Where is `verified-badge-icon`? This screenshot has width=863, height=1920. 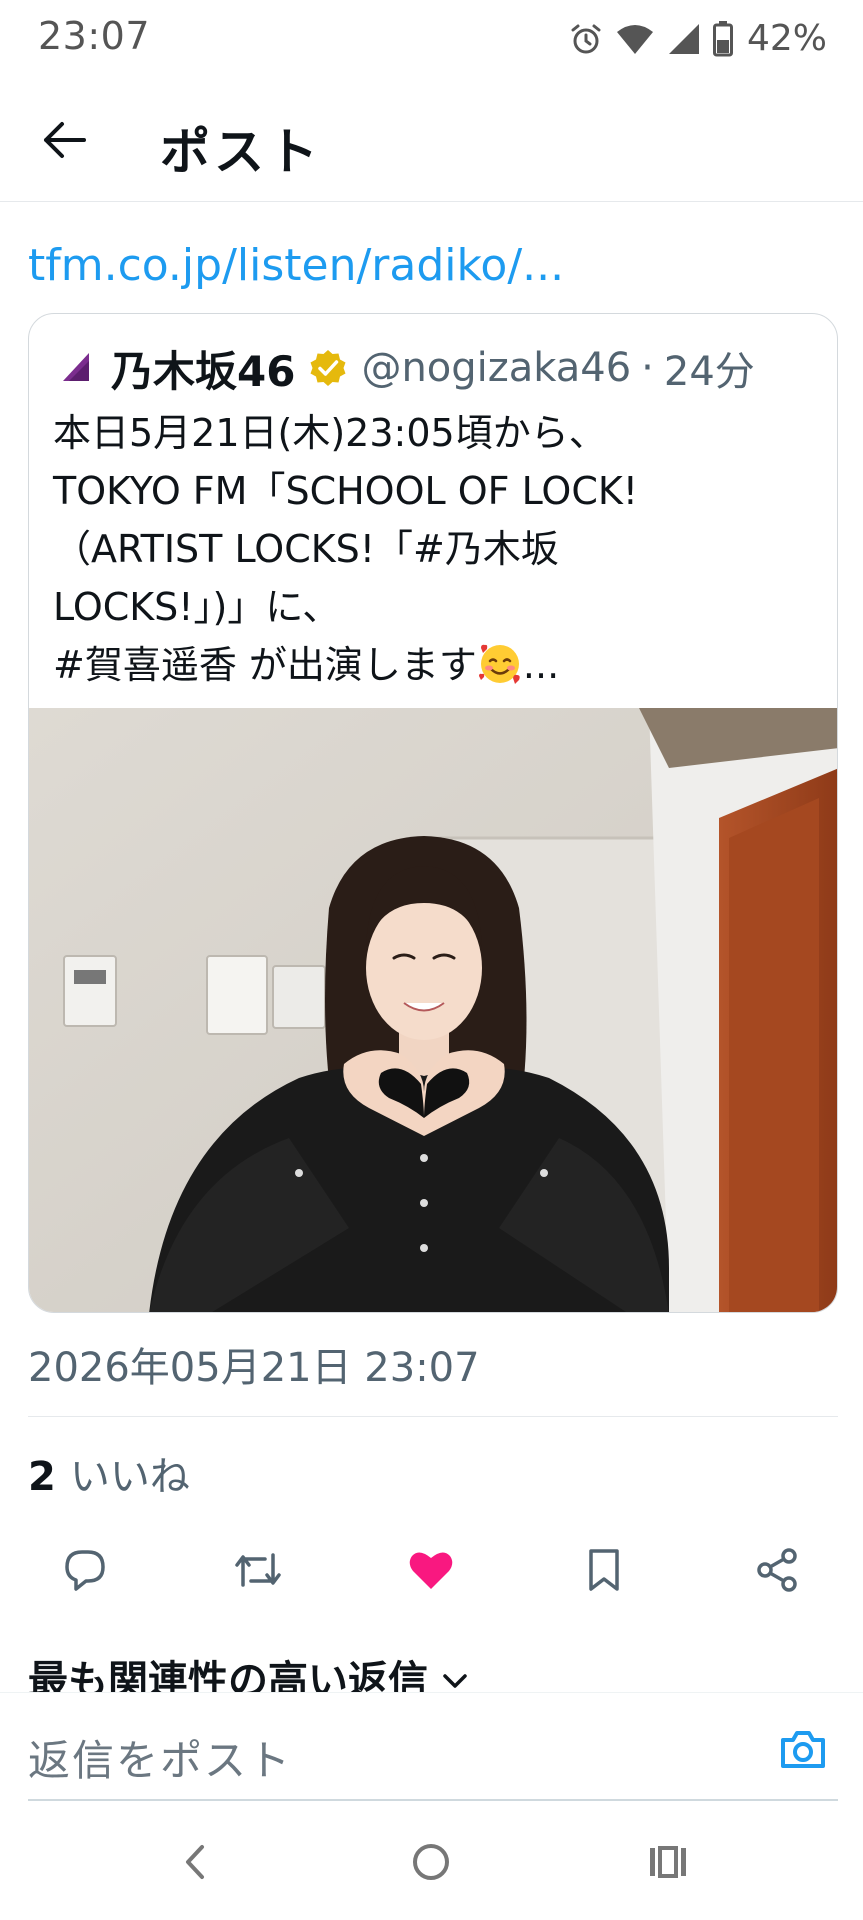
verified-badge-icon is located at coordinates (328, 368).